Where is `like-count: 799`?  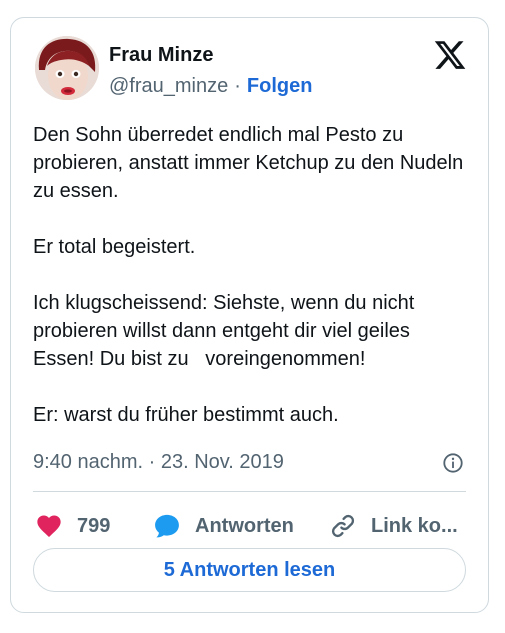
like-count: 799 is located at coordinates (94, 525).